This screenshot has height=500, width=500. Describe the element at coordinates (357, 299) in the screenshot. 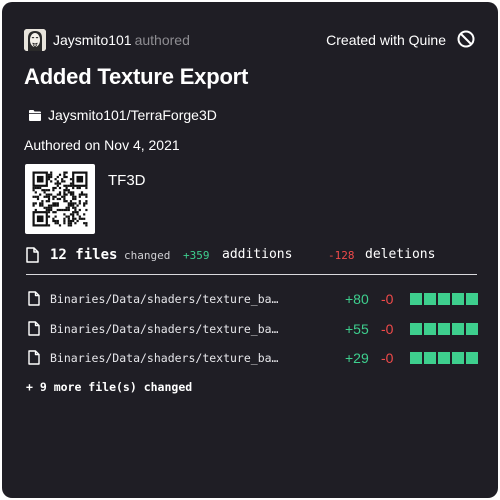

I see `file-additions: +80` at that location.